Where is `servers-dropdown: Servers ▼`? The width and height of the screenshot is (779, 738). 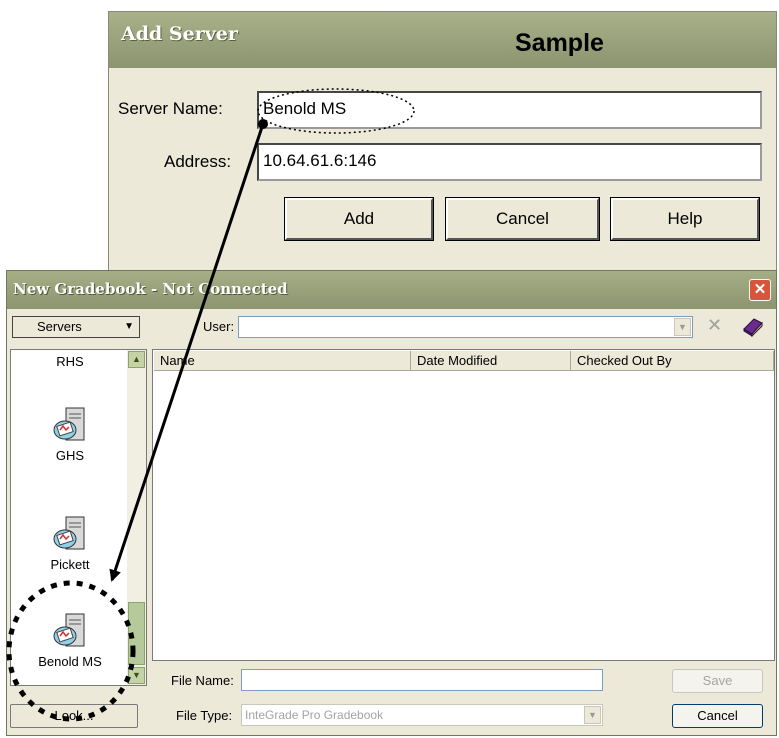 servers-dropdown: Servers ▼ is located at coordinates (76, 327).